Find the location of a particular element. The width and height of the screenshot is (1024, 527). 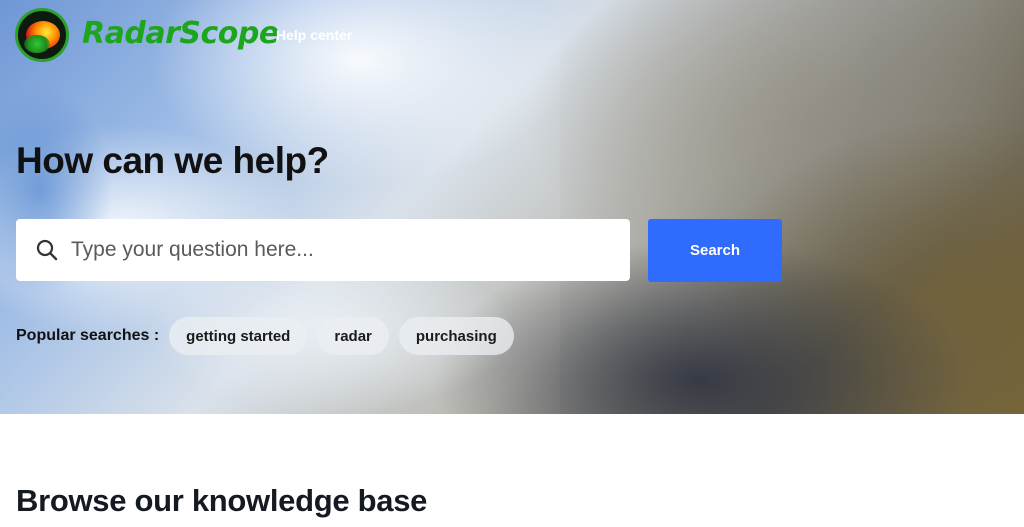

logo-radar-image is located at coordinates (42, 35).